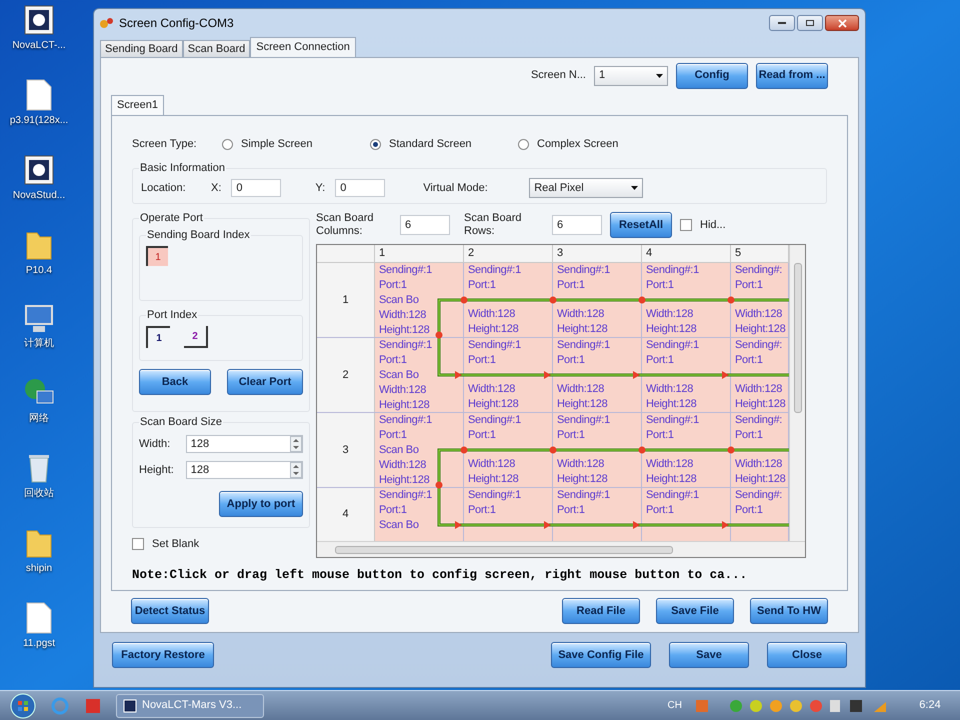  I want to click on document-icon, so click(39, 95).